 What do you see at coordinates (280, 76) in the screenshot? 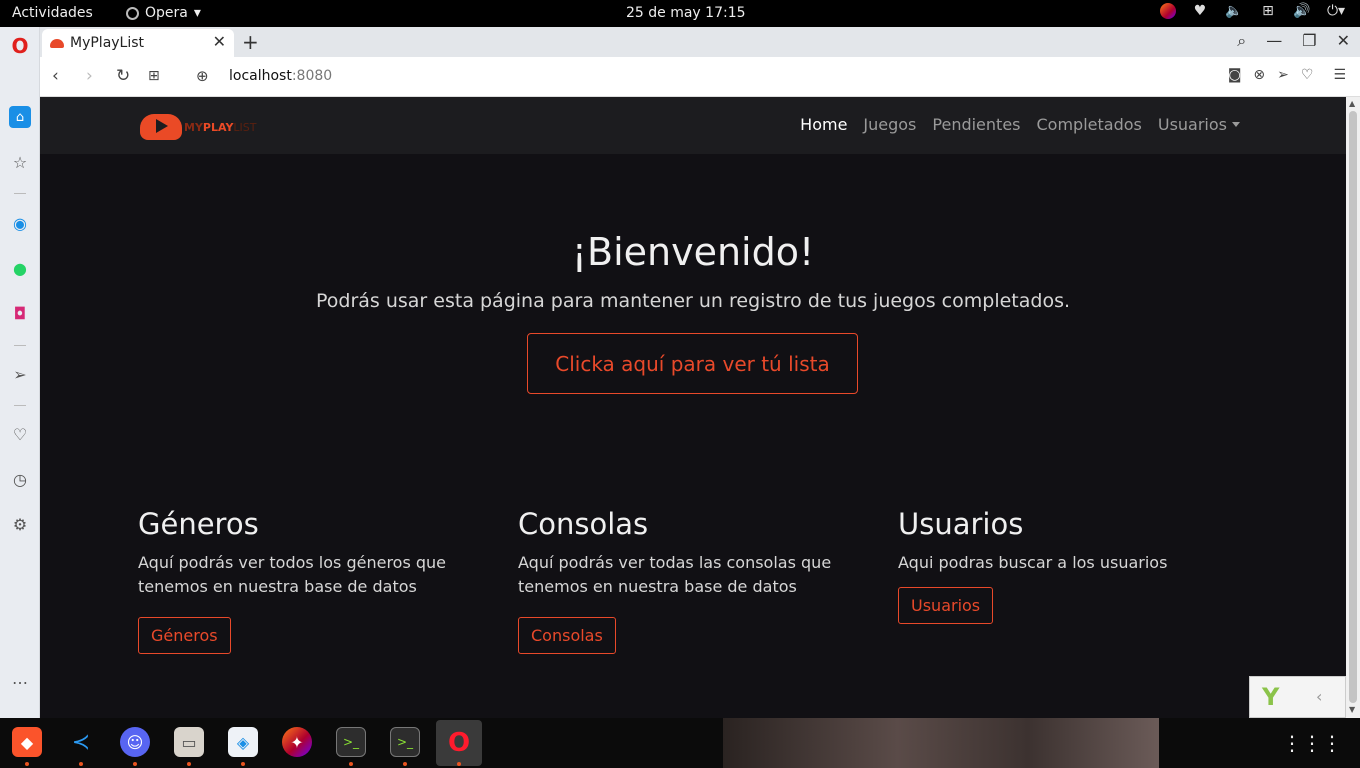
I see `url-field: localhost:8080` at bounding box center [280, 76].